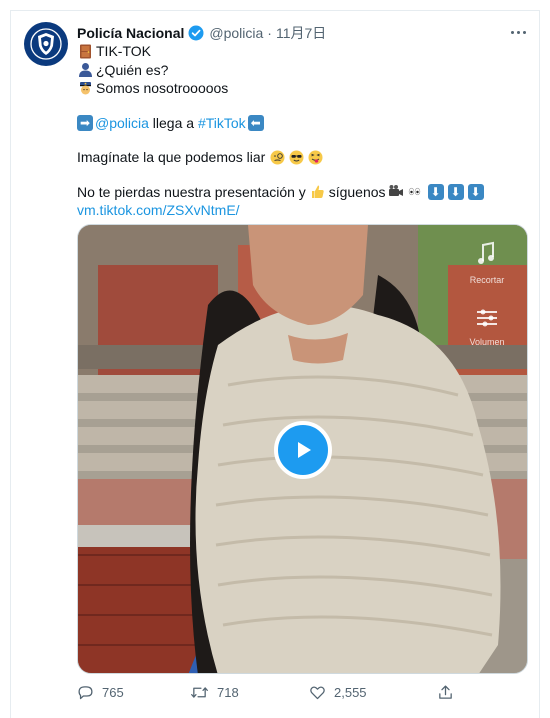 The width and height of the screenshot is (550, 718). I want to click on tweet-actions: 765 718 2,555, so click(277, 692).